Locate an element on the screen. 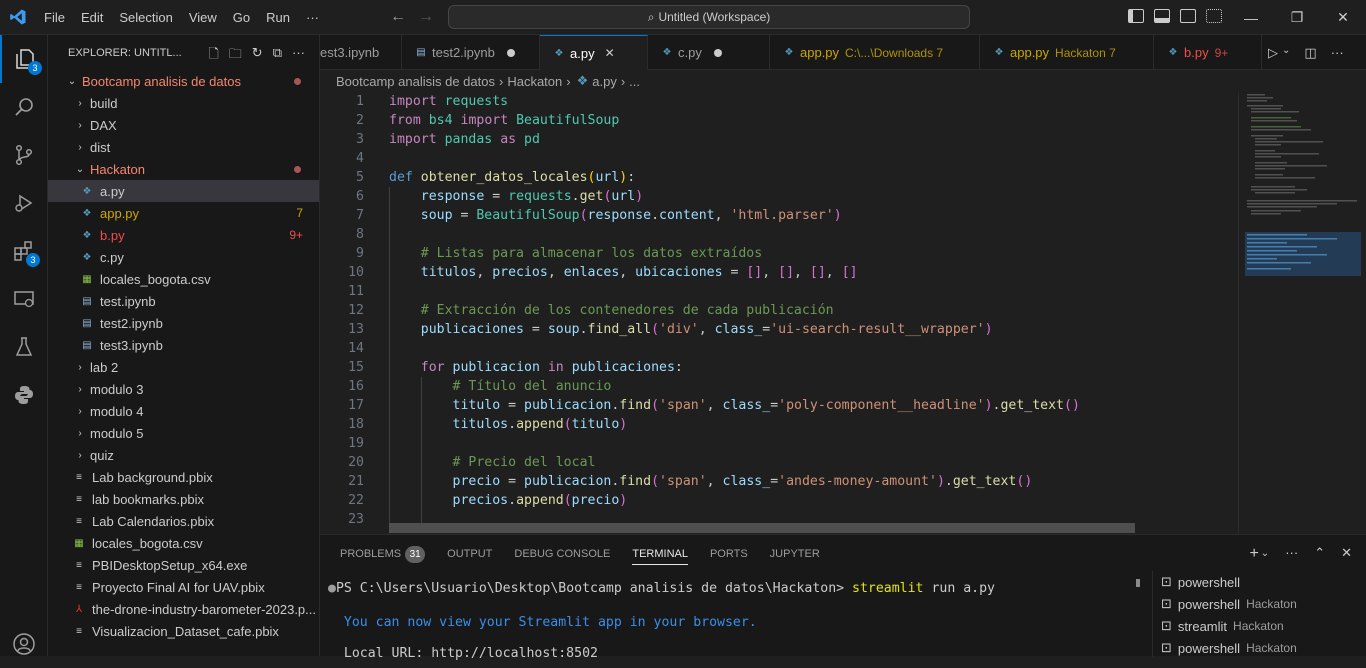  tree-file: ≡ Visualizacion_Dataset_cafe.pbix is located at coordinates (183, 631).